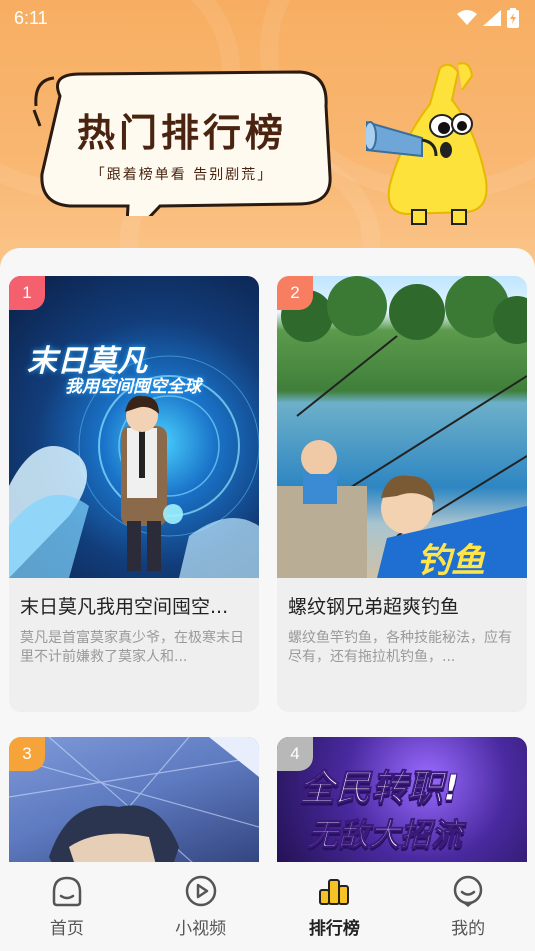 This screenshot has width=535, height=951. What do you see at coordinates (181, 133) in the screenshot?
I see `banner-title: 热门排行榜` at bounding box center [181, 133].